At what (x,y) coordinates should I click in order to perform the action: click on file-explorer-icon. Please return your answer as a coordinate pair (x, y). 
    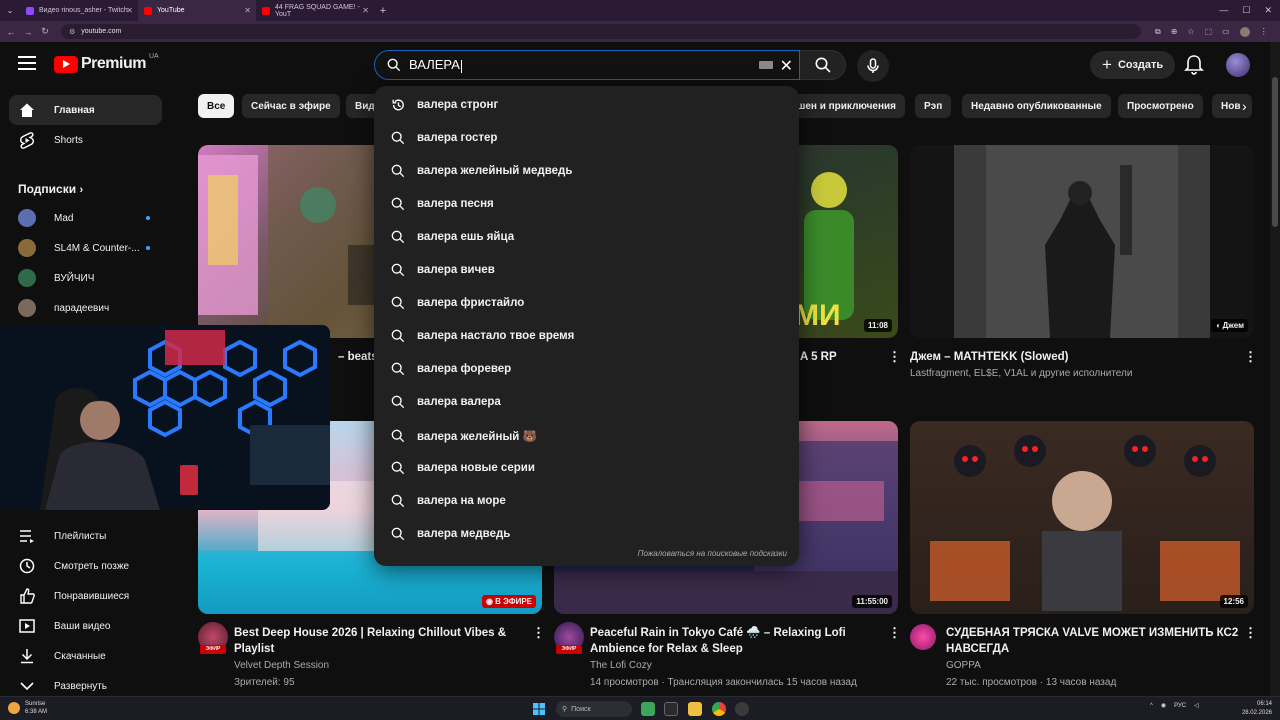
    Looking at the image, I should click on (695, 709).